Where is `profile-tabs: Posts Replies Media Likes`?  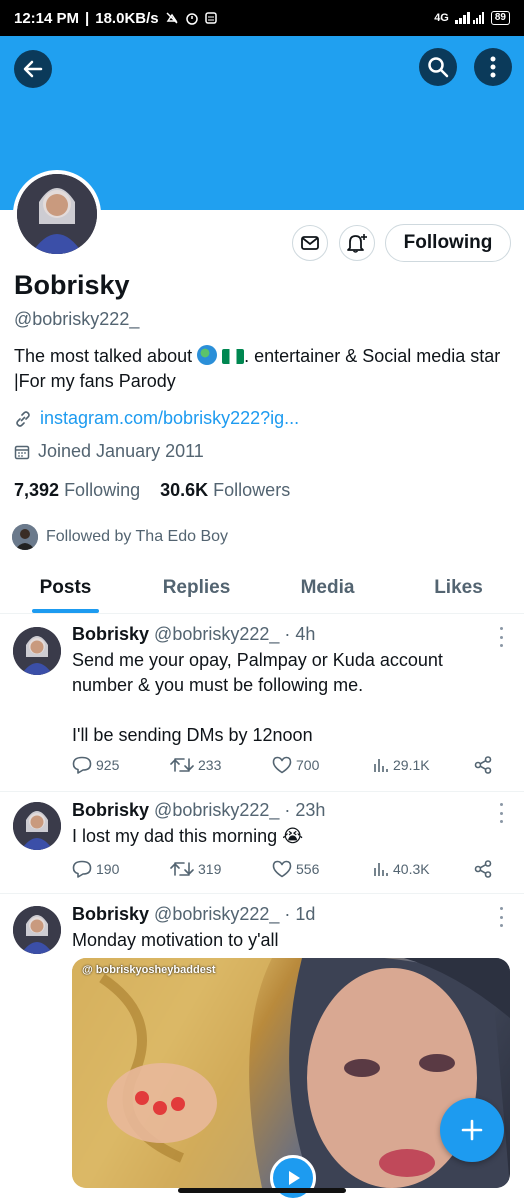
profile-tabs: Posts Replies Media Likes is located at coordinates (262, 588).